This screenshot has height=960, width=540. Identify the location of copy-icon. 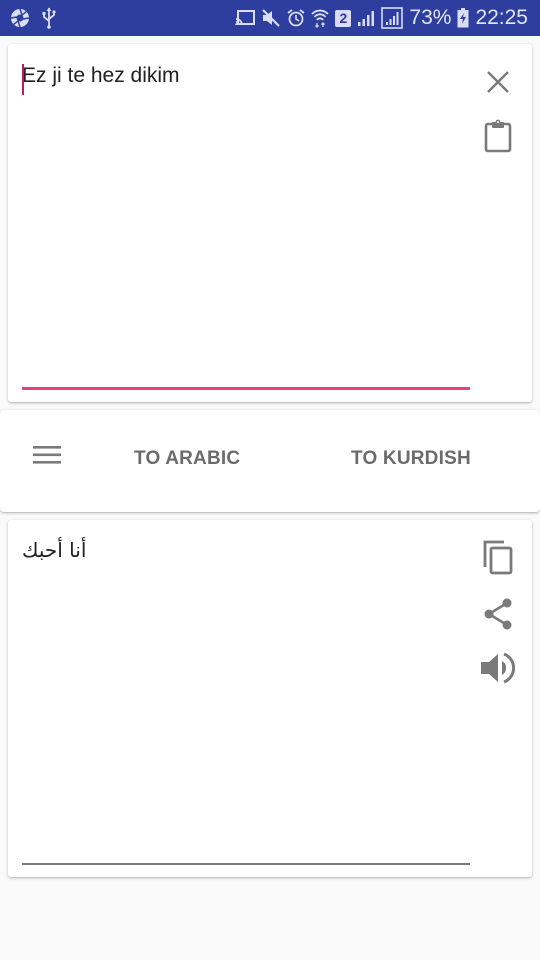
(498, 559).